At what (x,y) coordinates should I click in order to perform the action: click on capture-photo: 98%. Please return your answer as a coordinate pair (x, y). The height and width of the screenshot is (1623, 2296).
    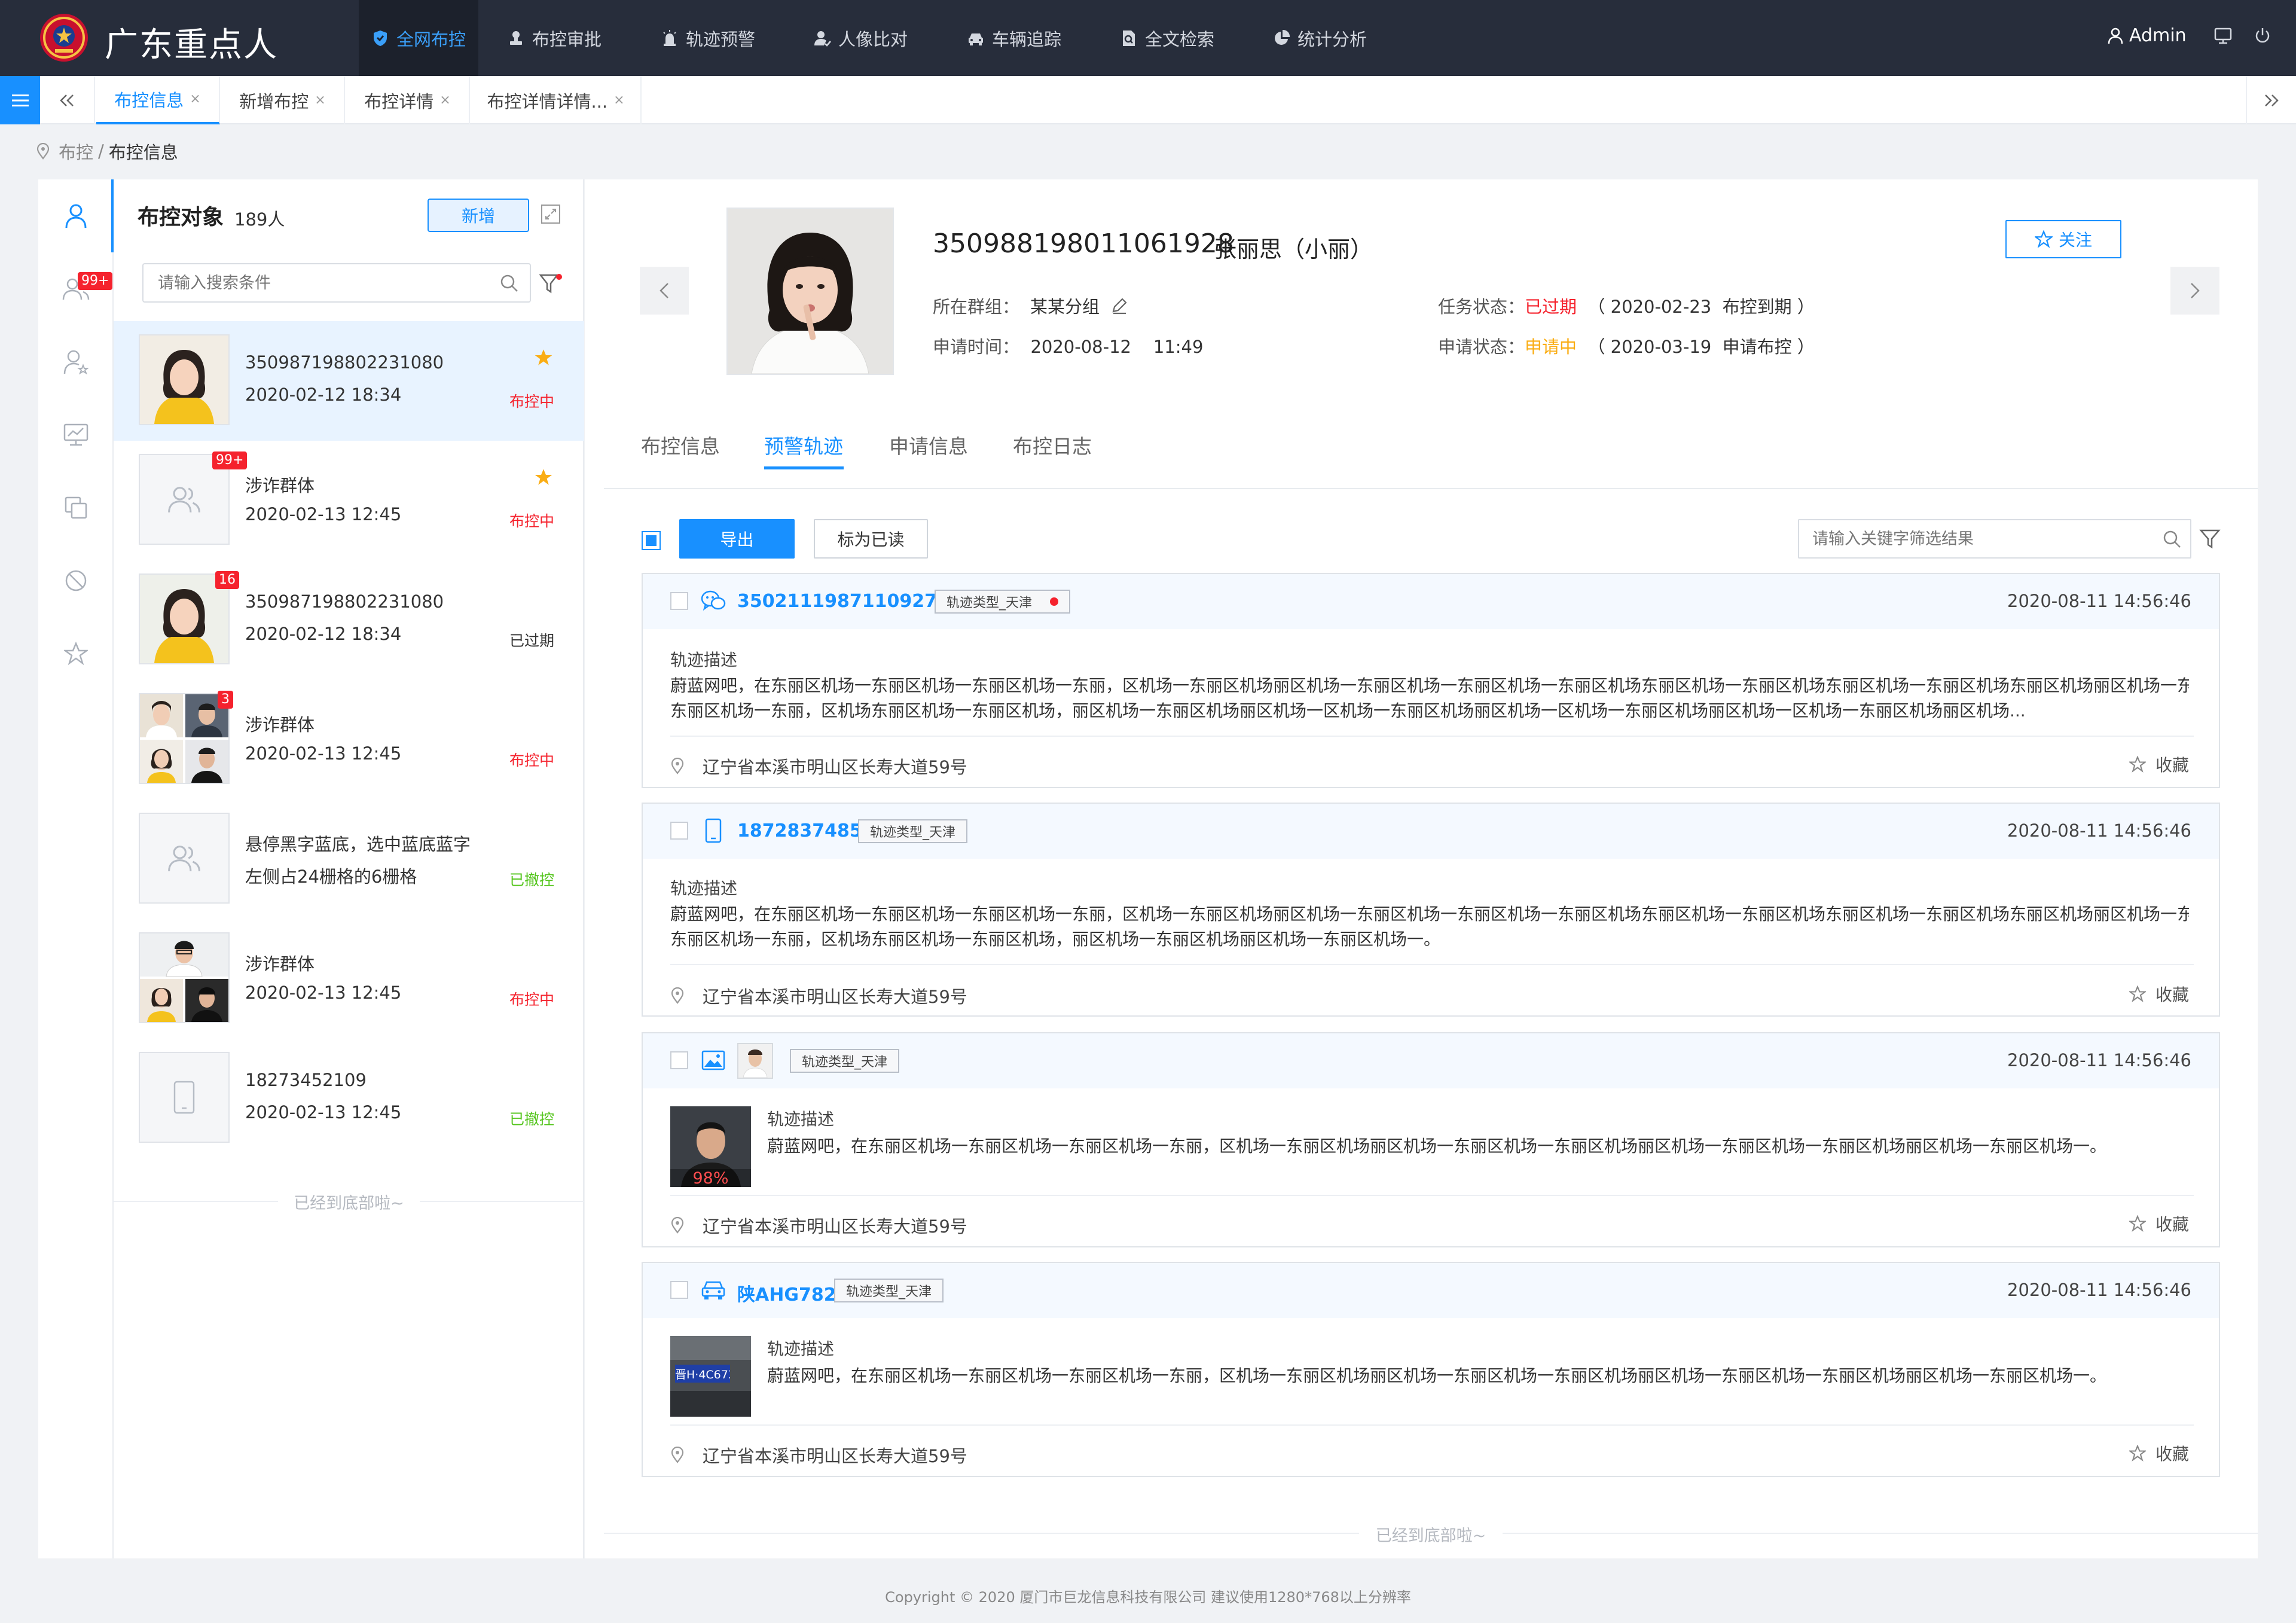
    Looking at the image, I should click on (710, 1146).